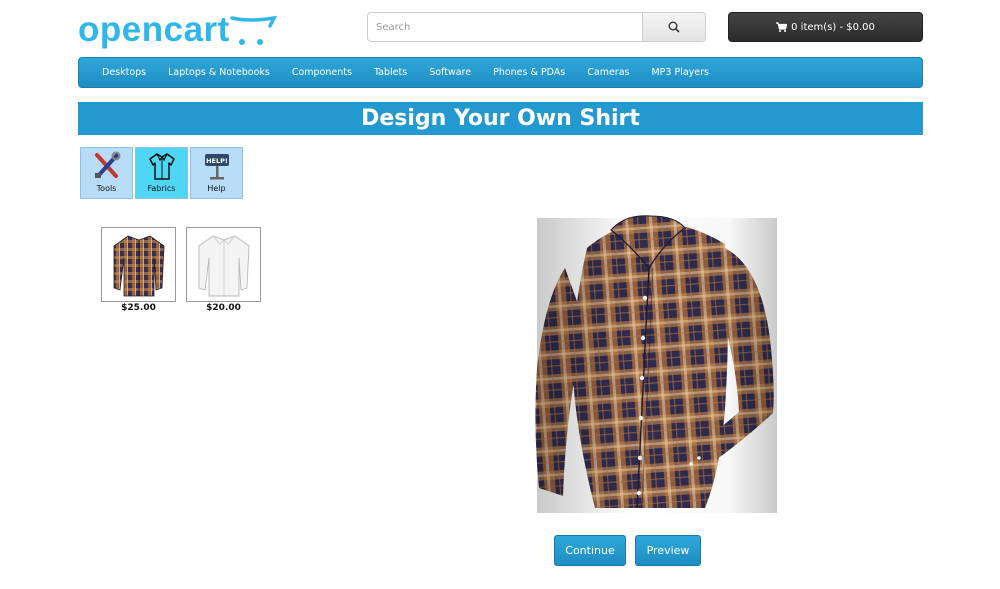  I want to click on opencart-logo: opencart, so click(178, 30).